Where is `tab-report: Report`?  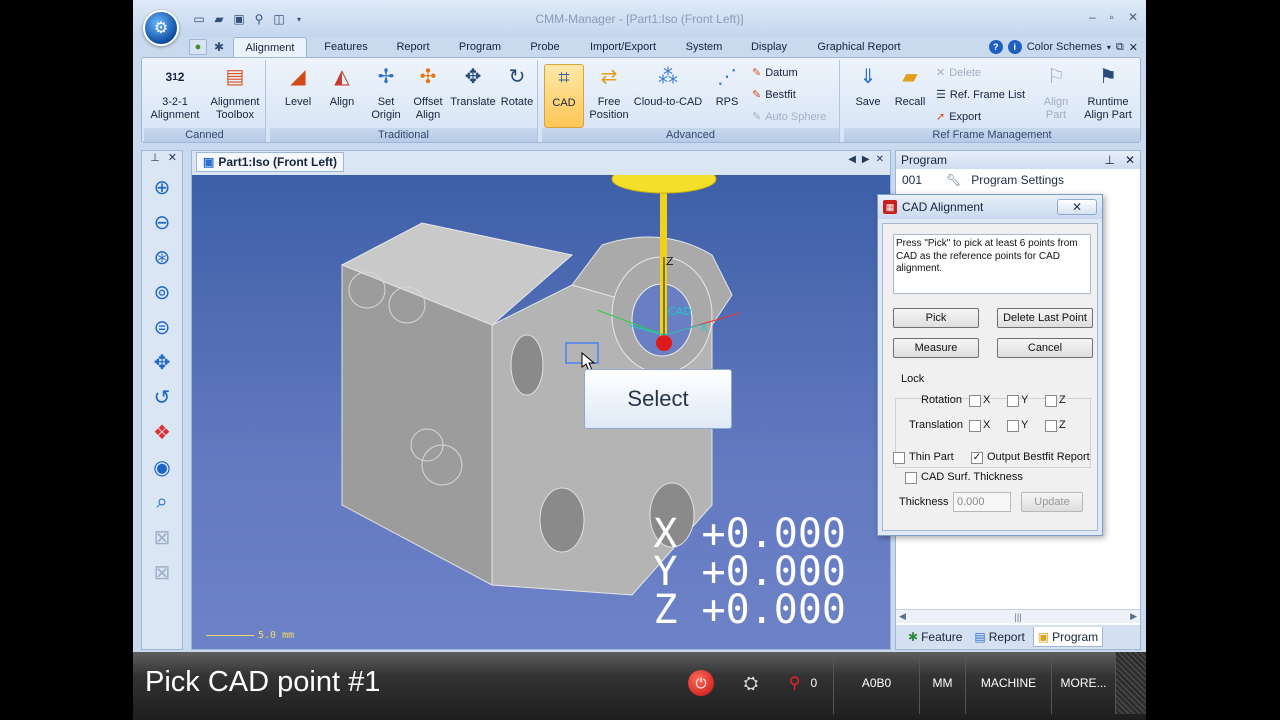
tab-report: Report is located at coordinates (413, 47).